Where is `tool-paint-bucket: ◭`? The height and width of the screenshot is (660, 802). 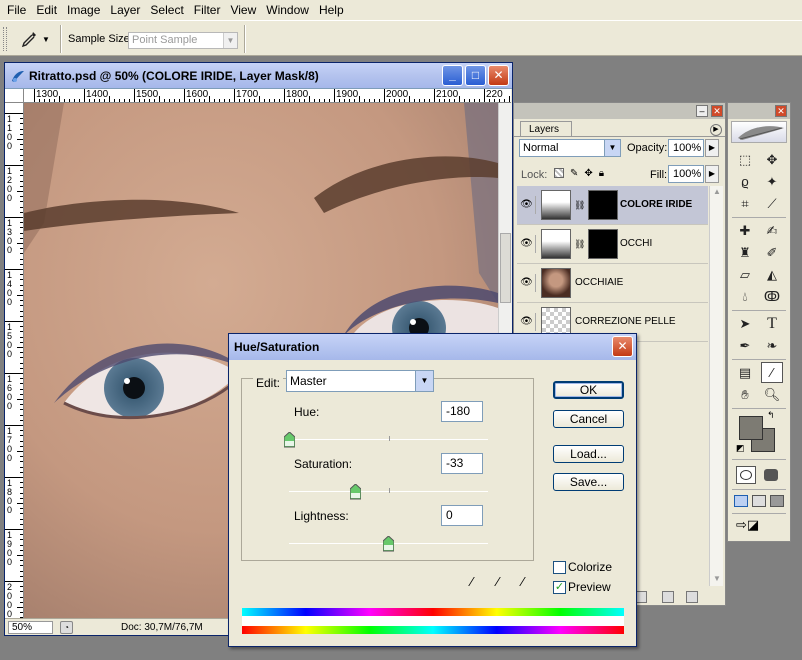
tool-paint-bucket: ◭ is located at coordinates (772, 274).